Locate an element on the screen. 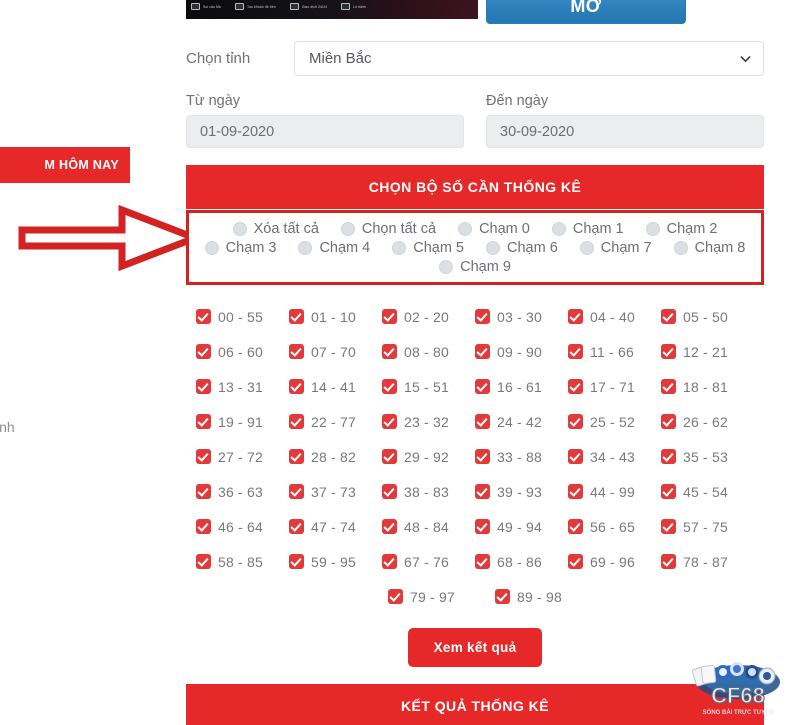  number-checkbox-option: 34 - 43 is located at coordinates (614, 457).